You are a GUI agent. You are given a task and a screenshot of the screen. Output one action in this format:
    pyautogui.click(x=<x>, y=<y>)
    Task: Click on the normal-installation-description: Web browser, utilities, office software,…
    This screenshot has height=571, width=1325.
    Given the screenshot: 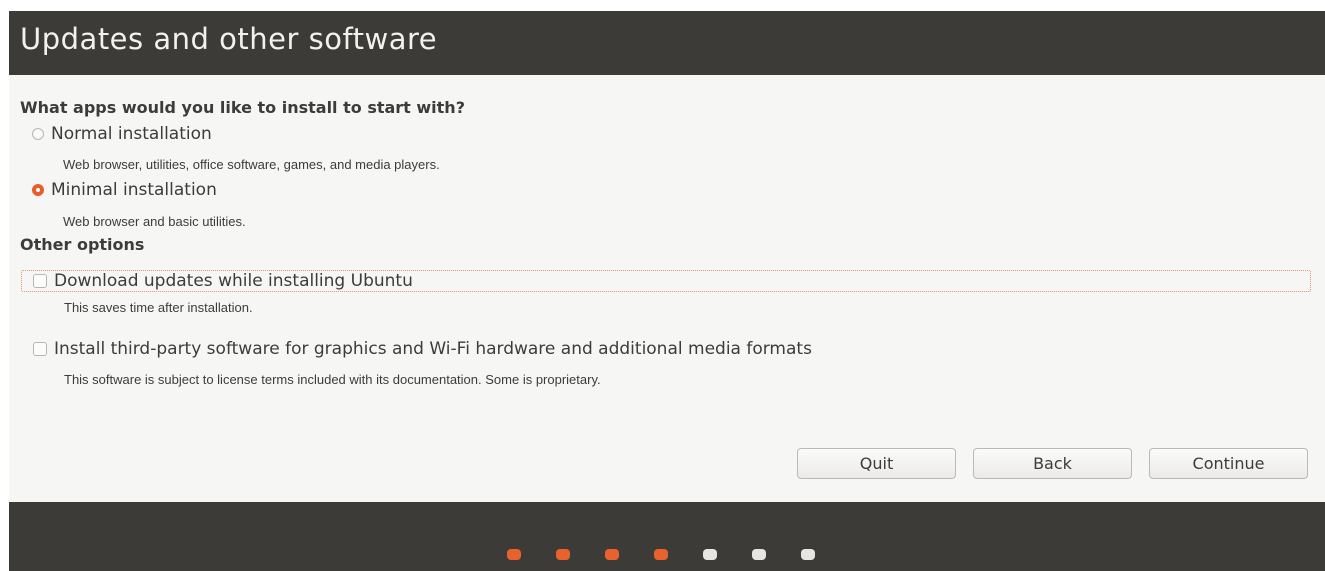 What is the action you would take?
    pyautogui.click(x=251, y=164)
    